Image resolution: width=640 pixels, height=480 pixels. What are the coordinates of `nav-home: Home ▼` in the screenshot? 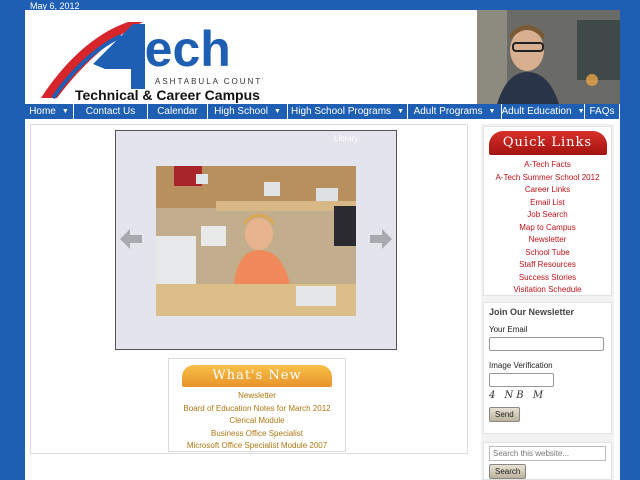 It's located at (49, 111).